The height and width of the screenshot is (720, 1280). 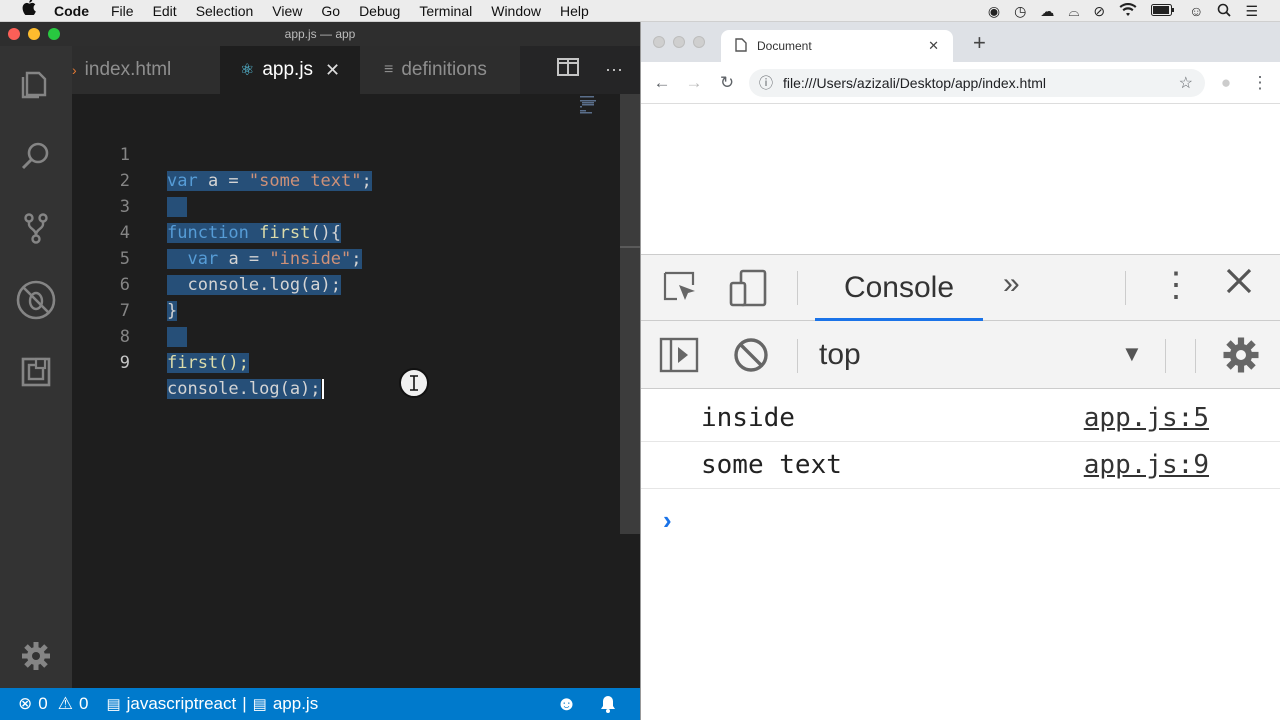 I want to click on spotlight-search-icon, so click(x=1224, y=11).